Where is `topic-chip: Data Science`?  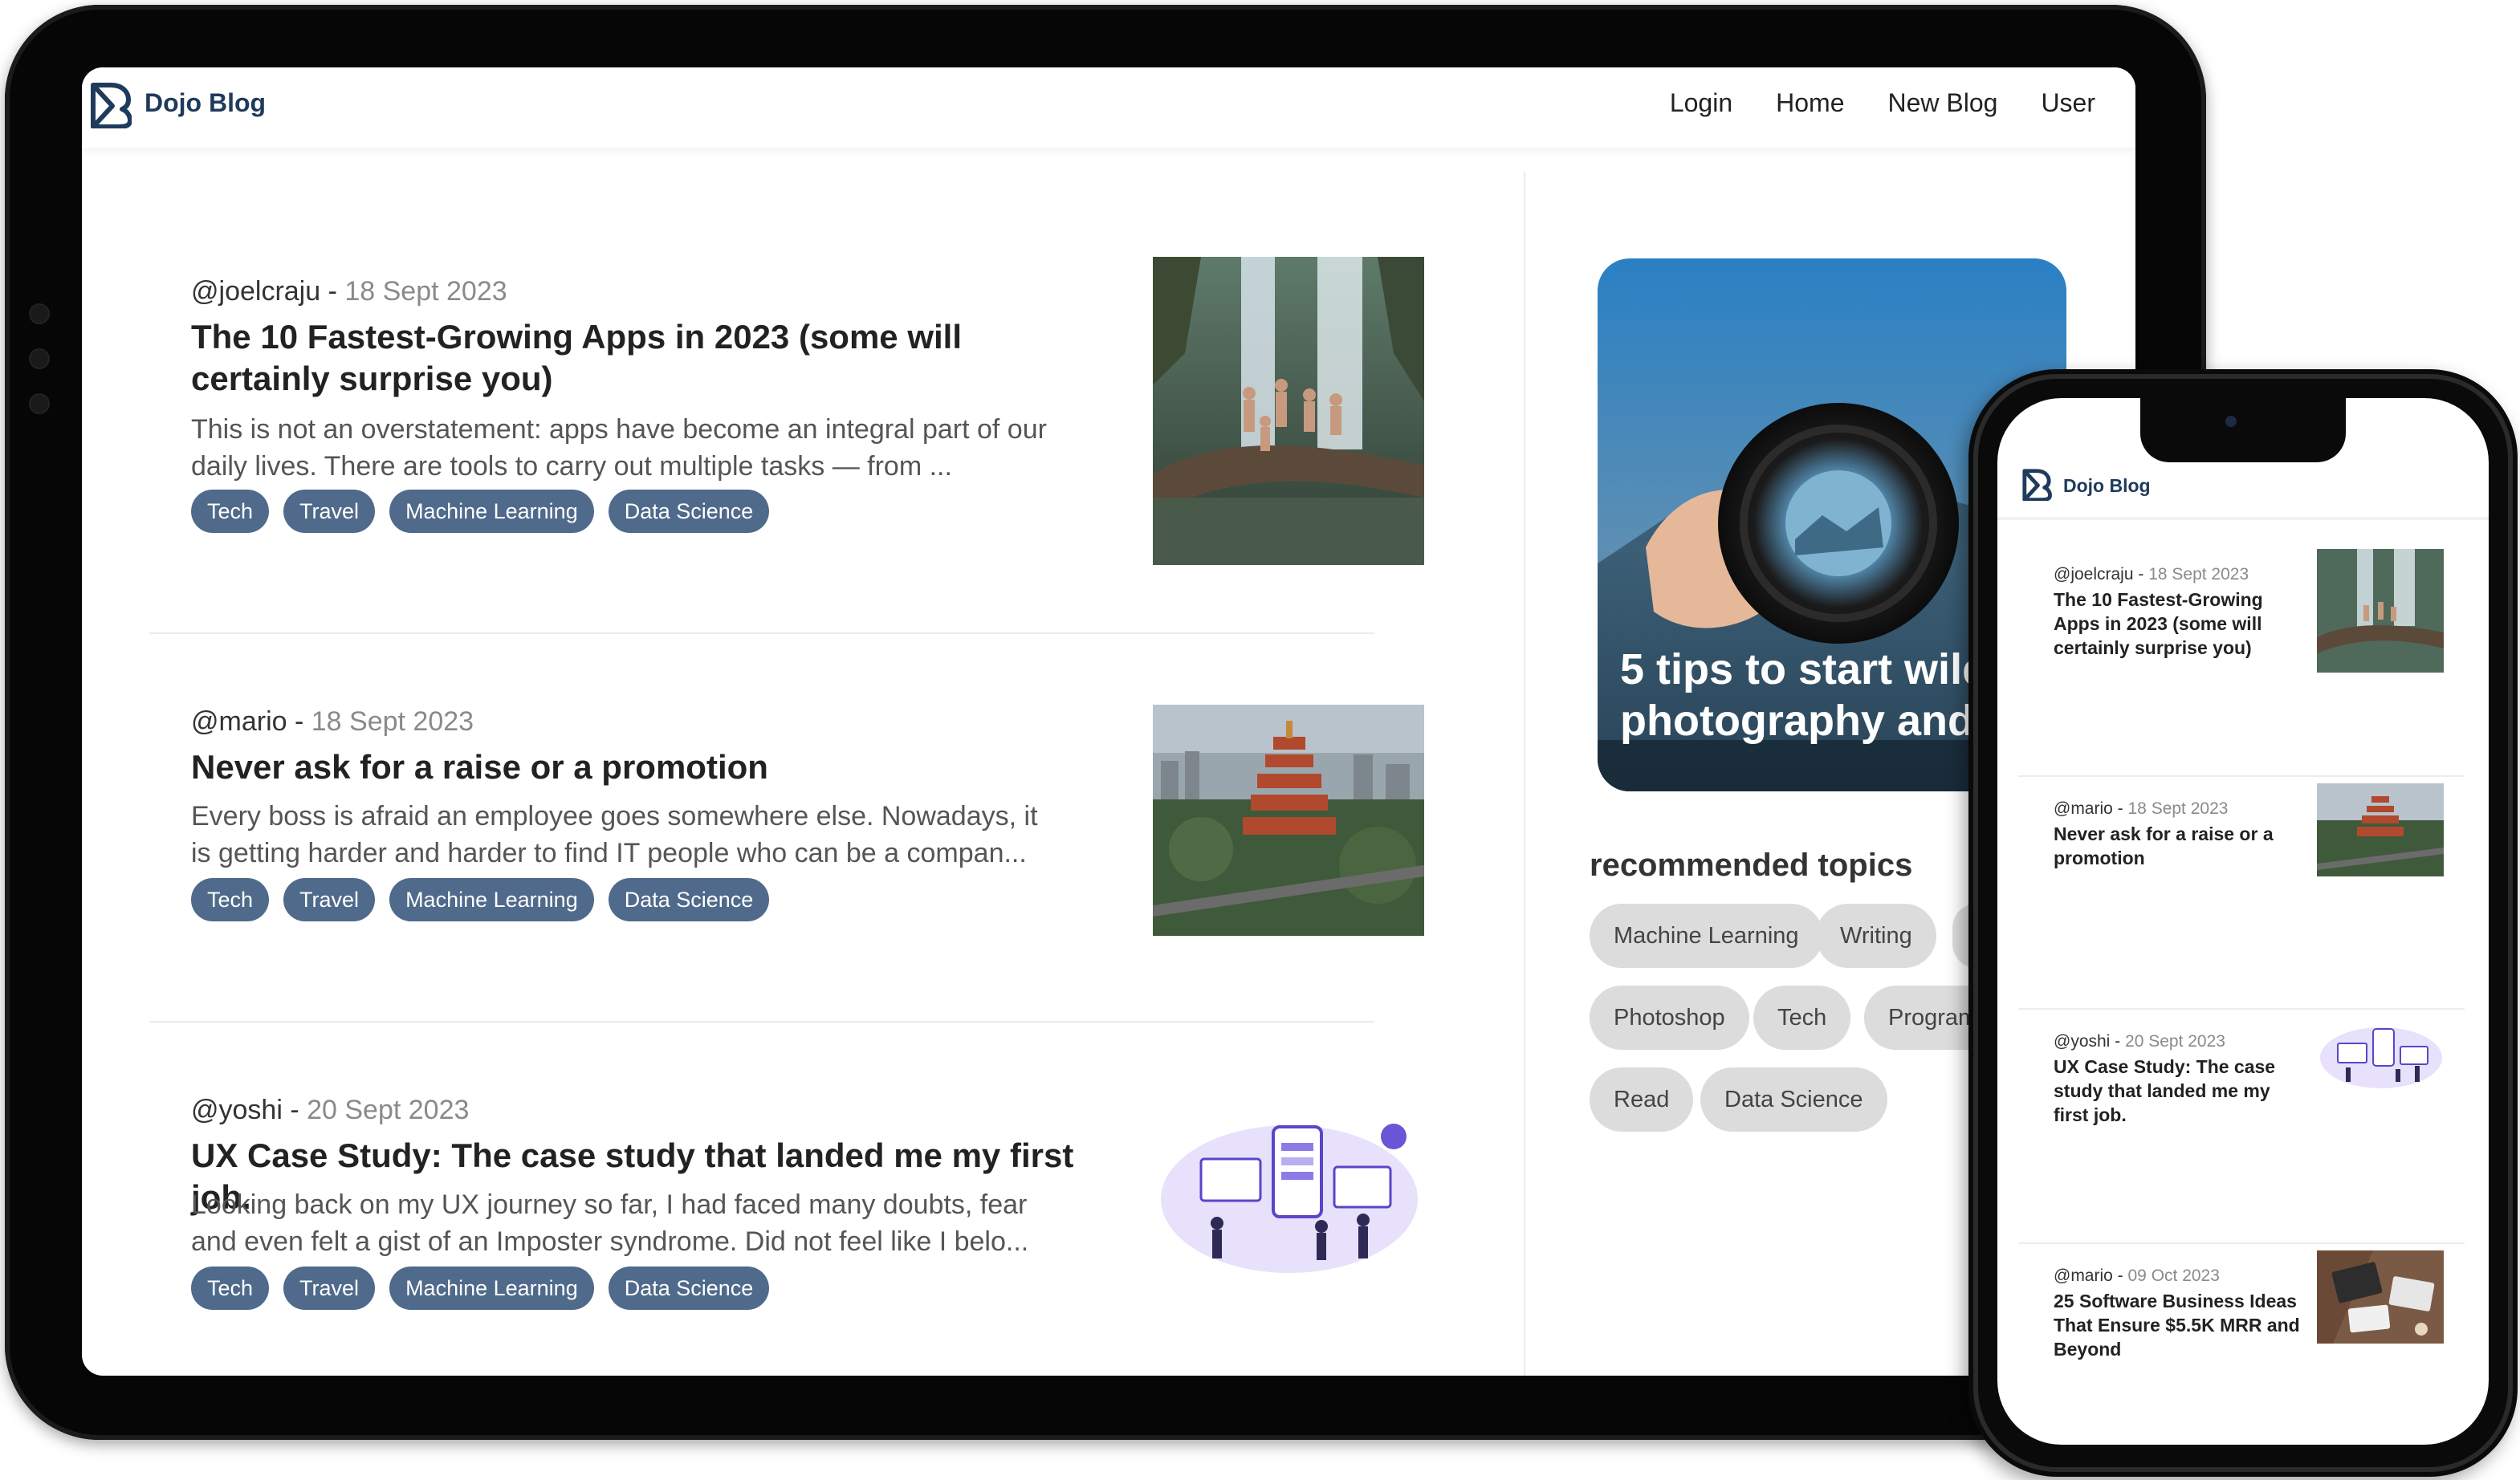 topic-chip: Data Science is located at coordinates (1794, 1099).